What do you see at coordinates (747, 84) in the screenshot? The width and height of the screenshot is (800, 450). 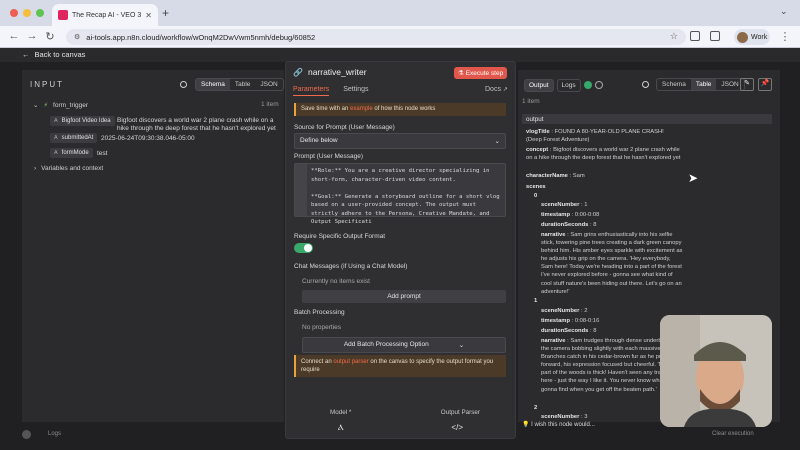 I see `edit-output-icon: ✎` at bounding box center [747, 84].